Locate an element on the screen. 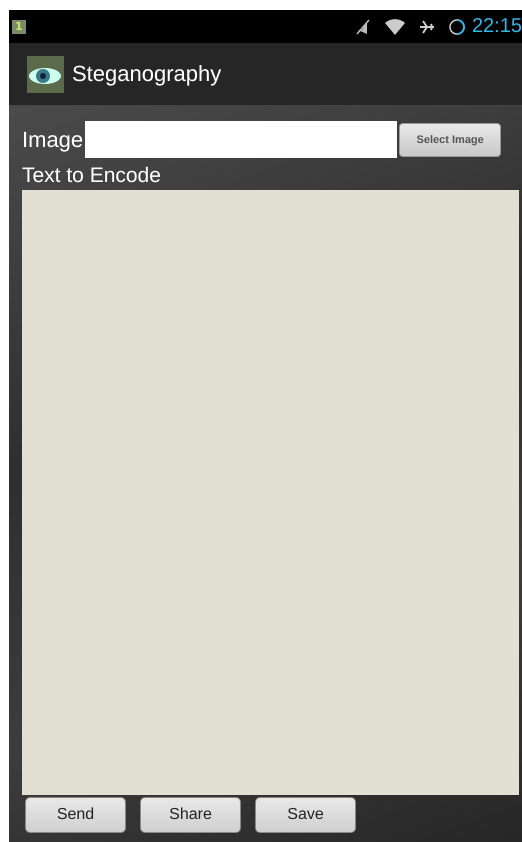 Image resolution: width=522 pixels, height=842 pixels. app-title: Steganography is located at coordinates (147, 74).